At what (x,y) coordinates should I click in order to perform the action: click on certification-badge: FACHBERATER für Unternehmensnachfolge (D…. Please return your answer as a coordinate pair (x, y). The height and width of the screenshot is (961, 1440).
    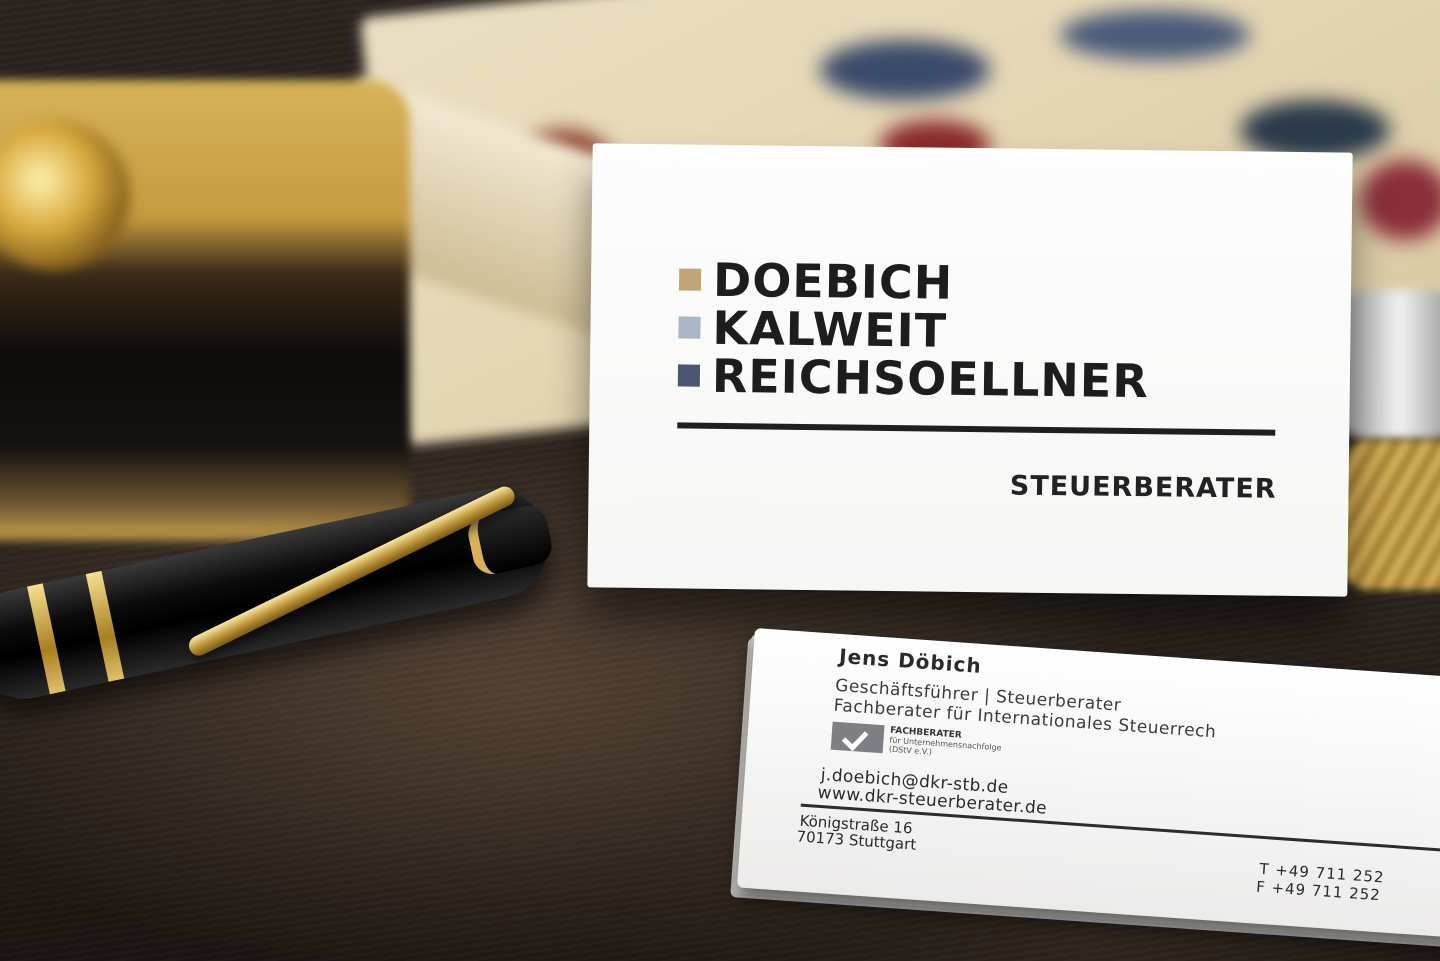
    Looking at the image, I should click on (916, 741).